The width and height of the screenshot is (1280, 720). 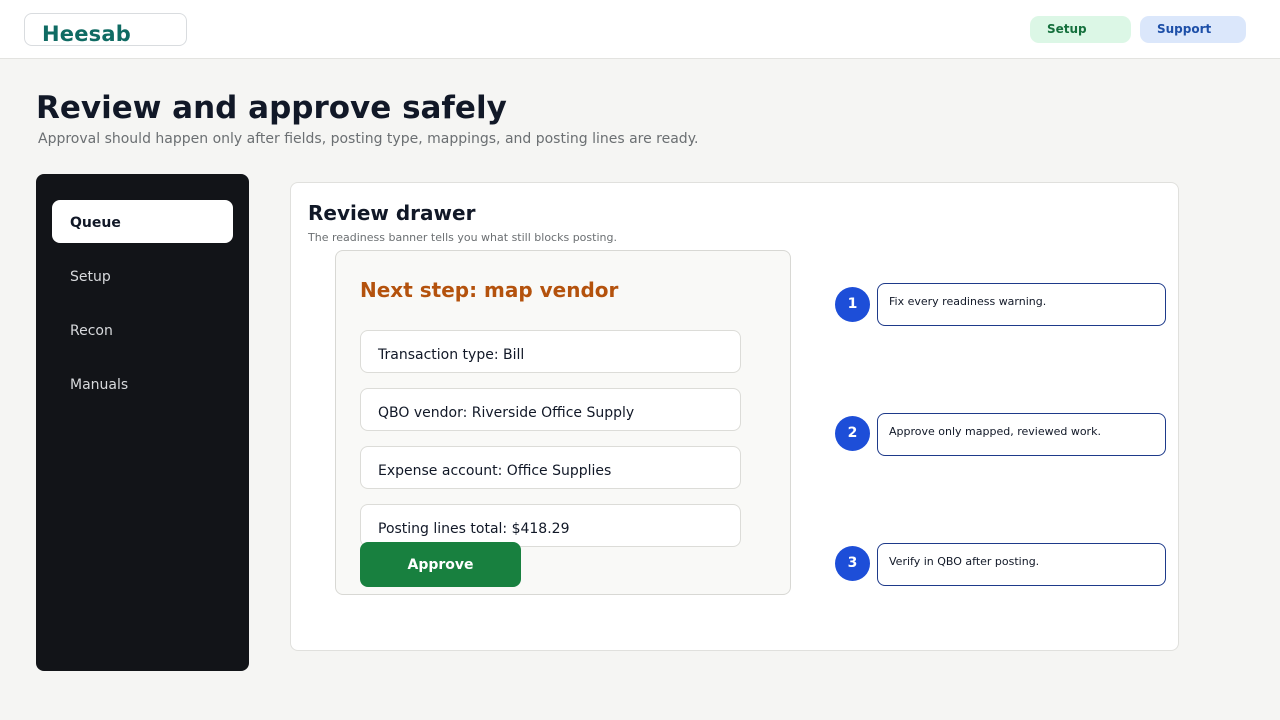 I want to click on approve-button: Approve, so click(x=440, y=564).